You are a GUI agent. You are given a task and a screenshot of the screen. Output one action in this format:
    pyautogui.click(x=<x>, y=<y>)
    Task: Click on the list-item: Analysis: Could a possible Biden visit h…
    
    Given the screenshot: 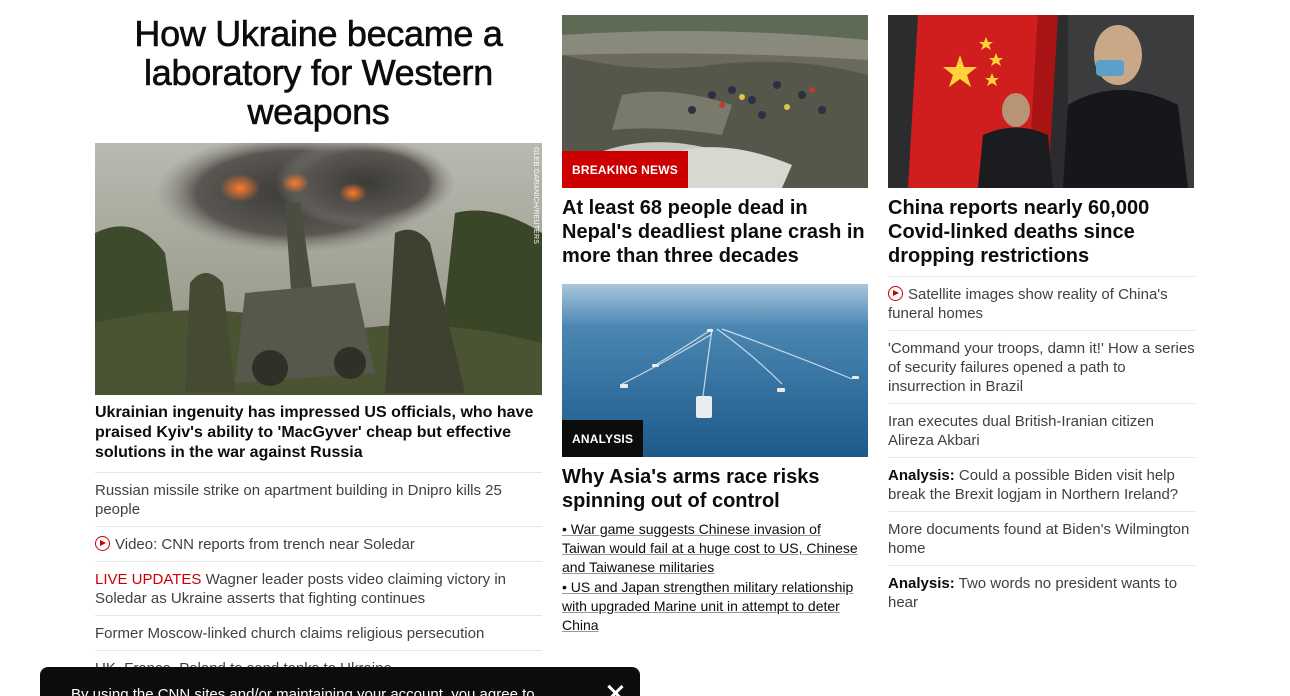 What is the action you would take?
    pyautogui.click(x=1041, y=485)
    